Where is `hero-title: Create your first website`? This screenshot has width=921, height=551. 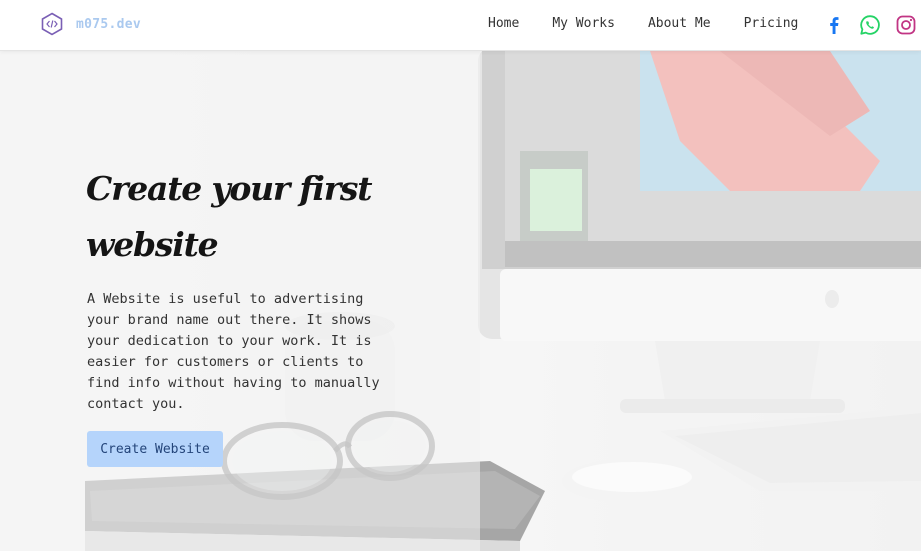 hero-title: Create your first website is located at coordinates (229, 216).